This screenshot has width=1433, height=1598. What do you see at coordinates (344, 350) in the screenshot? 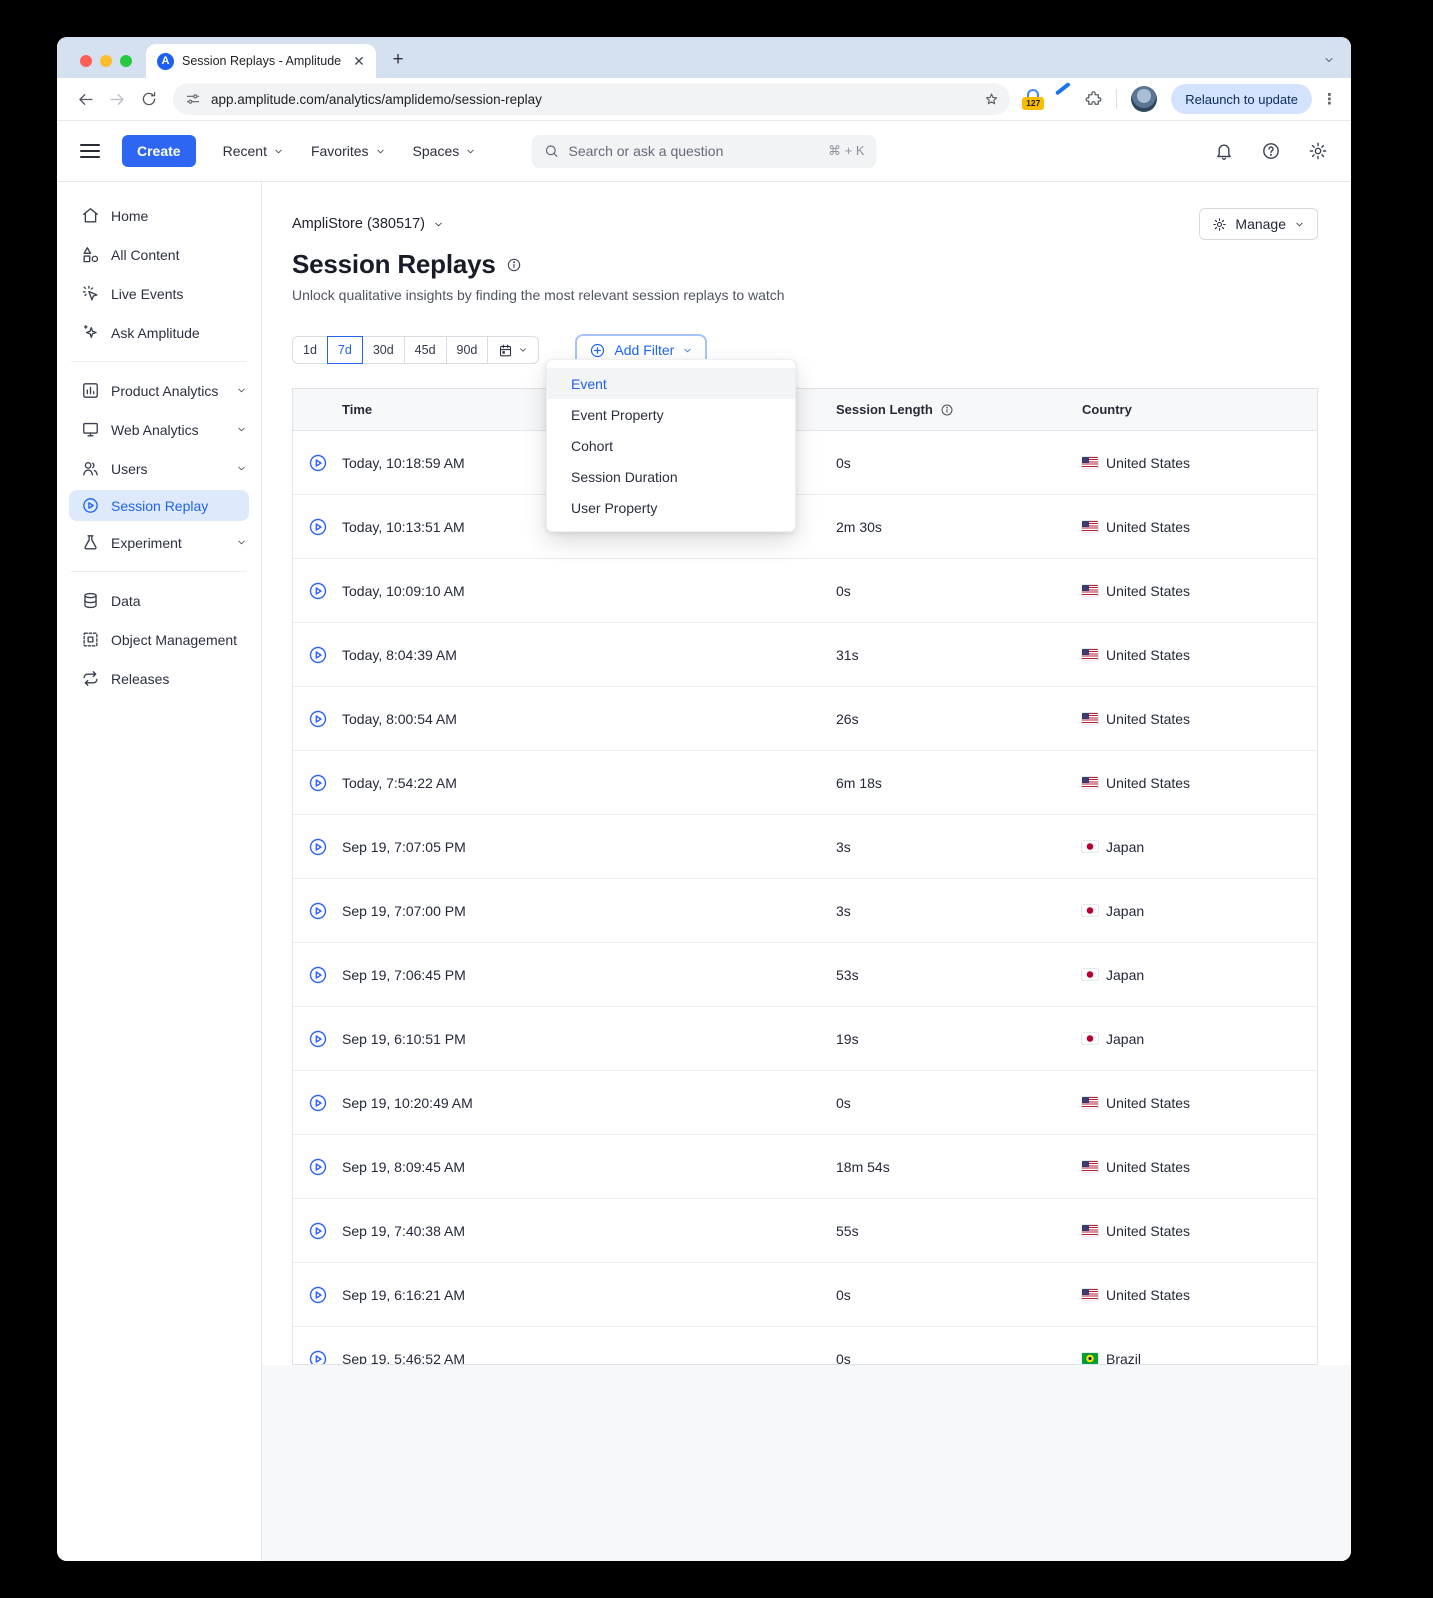
I see `range-7d-button: 7d` at bounding box center [344, 350].